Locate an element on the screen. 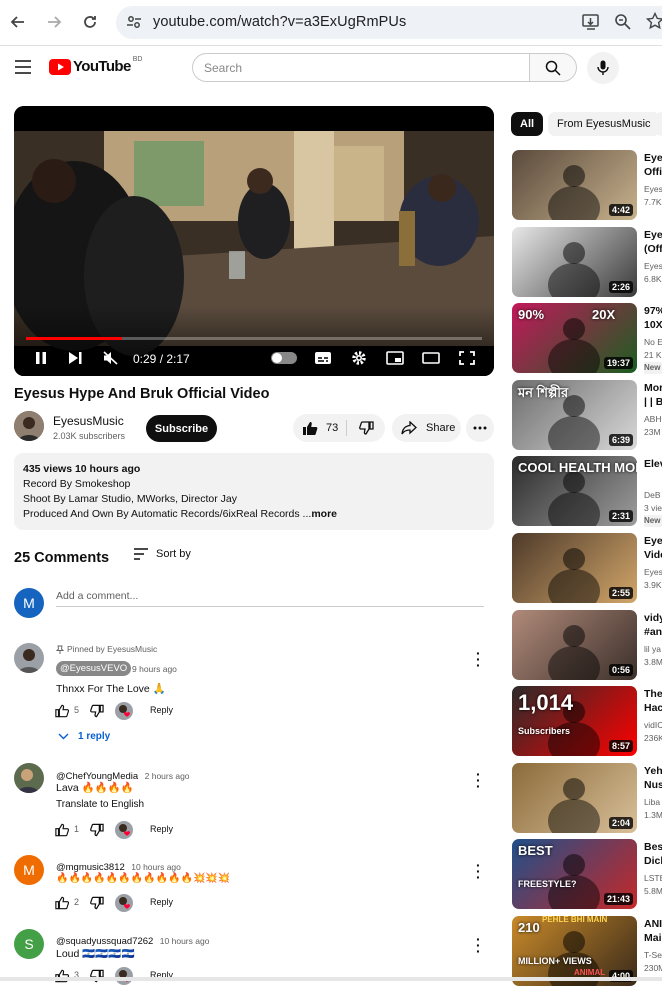 This screenshot has width=662, height=988. video-title-line: Dick is located at coordinates (653, 861).